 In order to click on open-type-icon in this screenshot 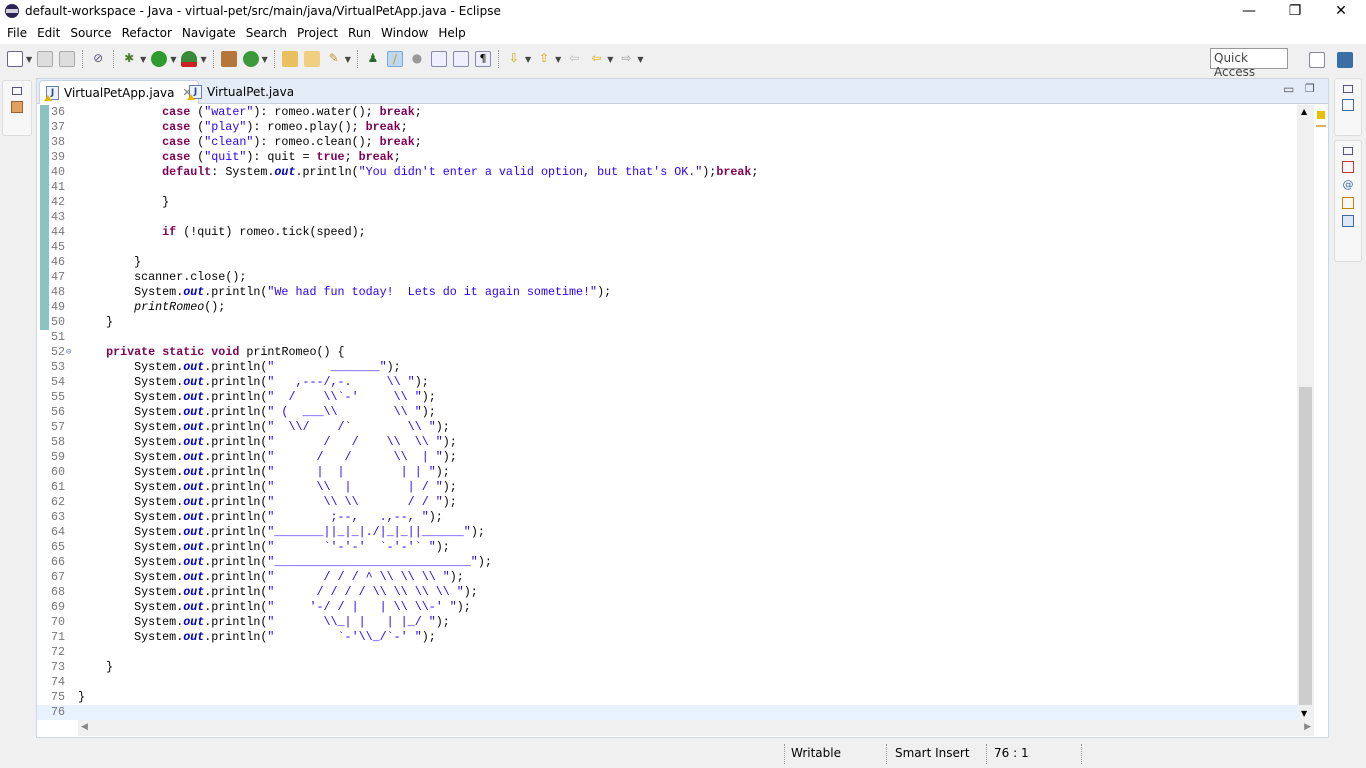, I will do `click(289, 59)`.